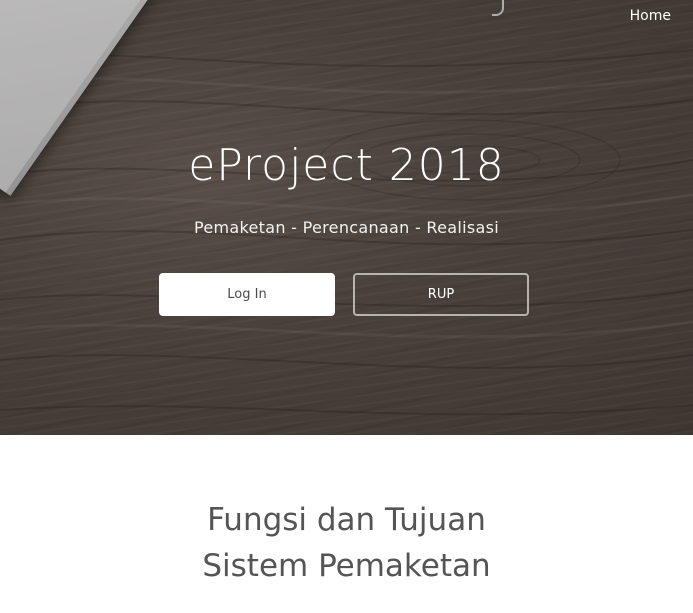 This screenshot has height=613, width=693. Describe the element at coordinates (346, 520) in the screenshot. I see `section-heading-line1: Fungsi dan Tujuan` at that location.